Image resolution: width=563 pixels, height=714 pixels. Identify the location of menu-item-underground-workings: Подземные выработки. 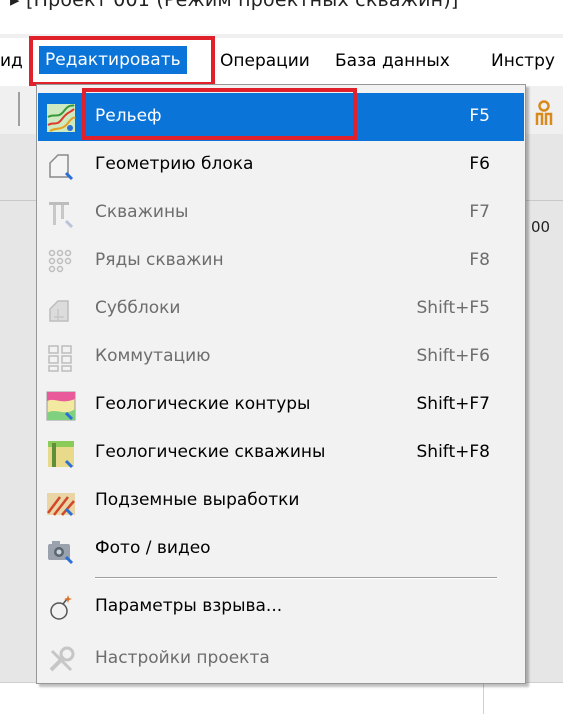
(281, 501).